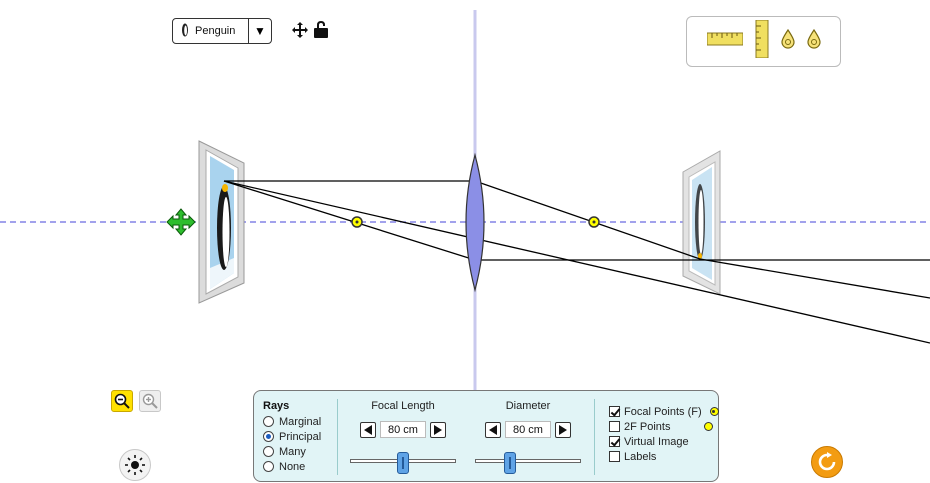 This screenshot has height=483, width=930. What do you see at coordinates (298, 466) in the screenshot?
I see `rays-option-none: None` at bounding box center [298, 466].